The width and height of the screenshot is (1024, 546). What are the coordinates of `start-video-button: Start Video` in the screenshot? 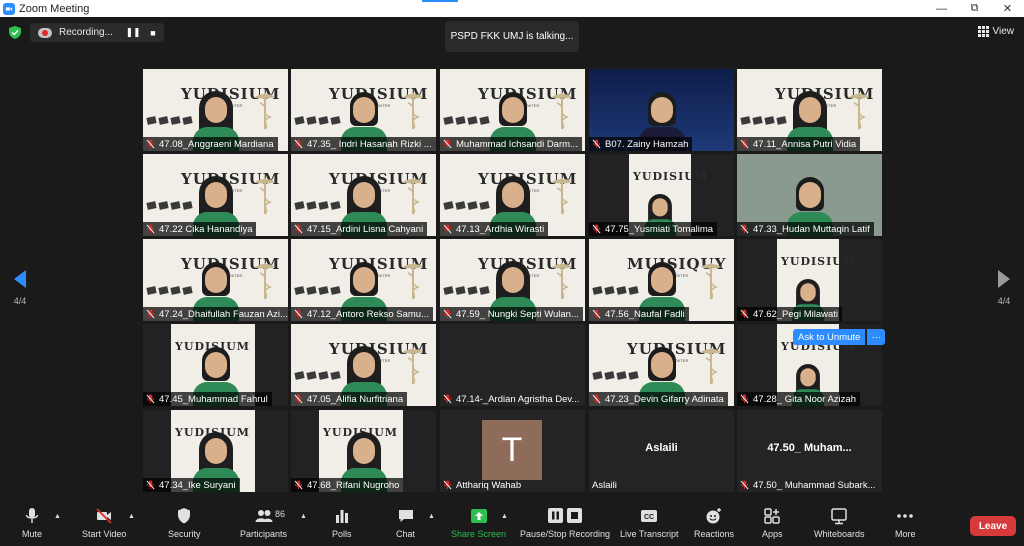 It's located at (104, 526).